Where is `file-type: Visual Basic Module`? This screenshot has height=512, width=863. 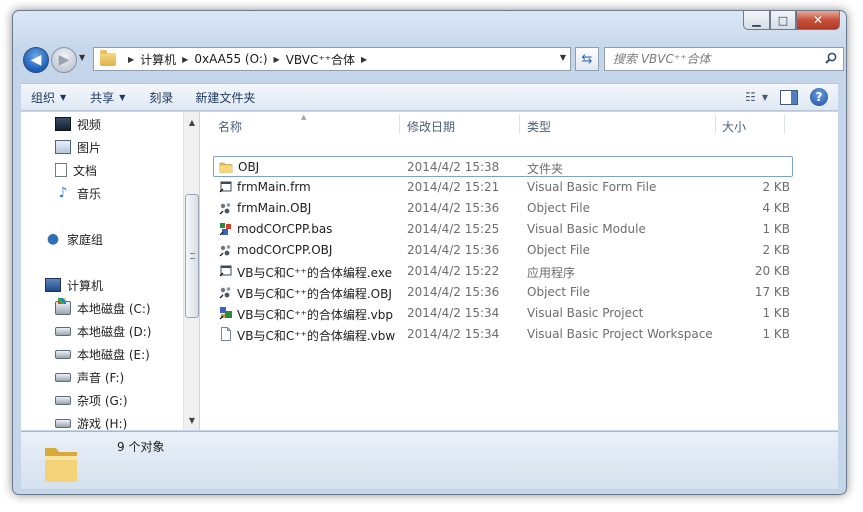
file-type: Visual Basic Module is located at coordinates (586, 229).